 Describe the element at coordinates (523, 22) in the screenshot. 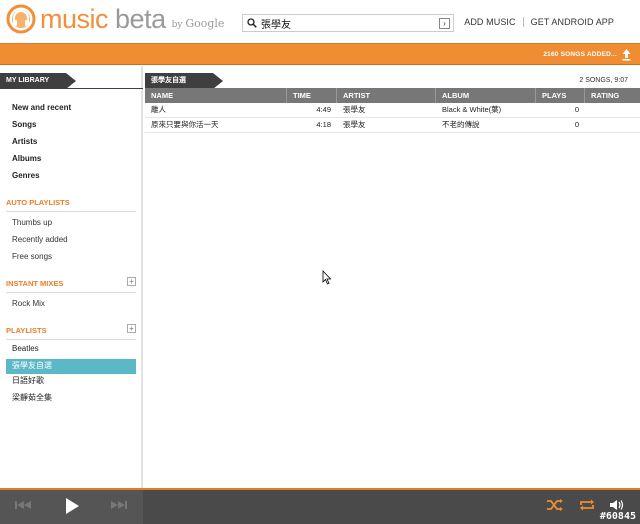

I see `header-link-divider` at that location.